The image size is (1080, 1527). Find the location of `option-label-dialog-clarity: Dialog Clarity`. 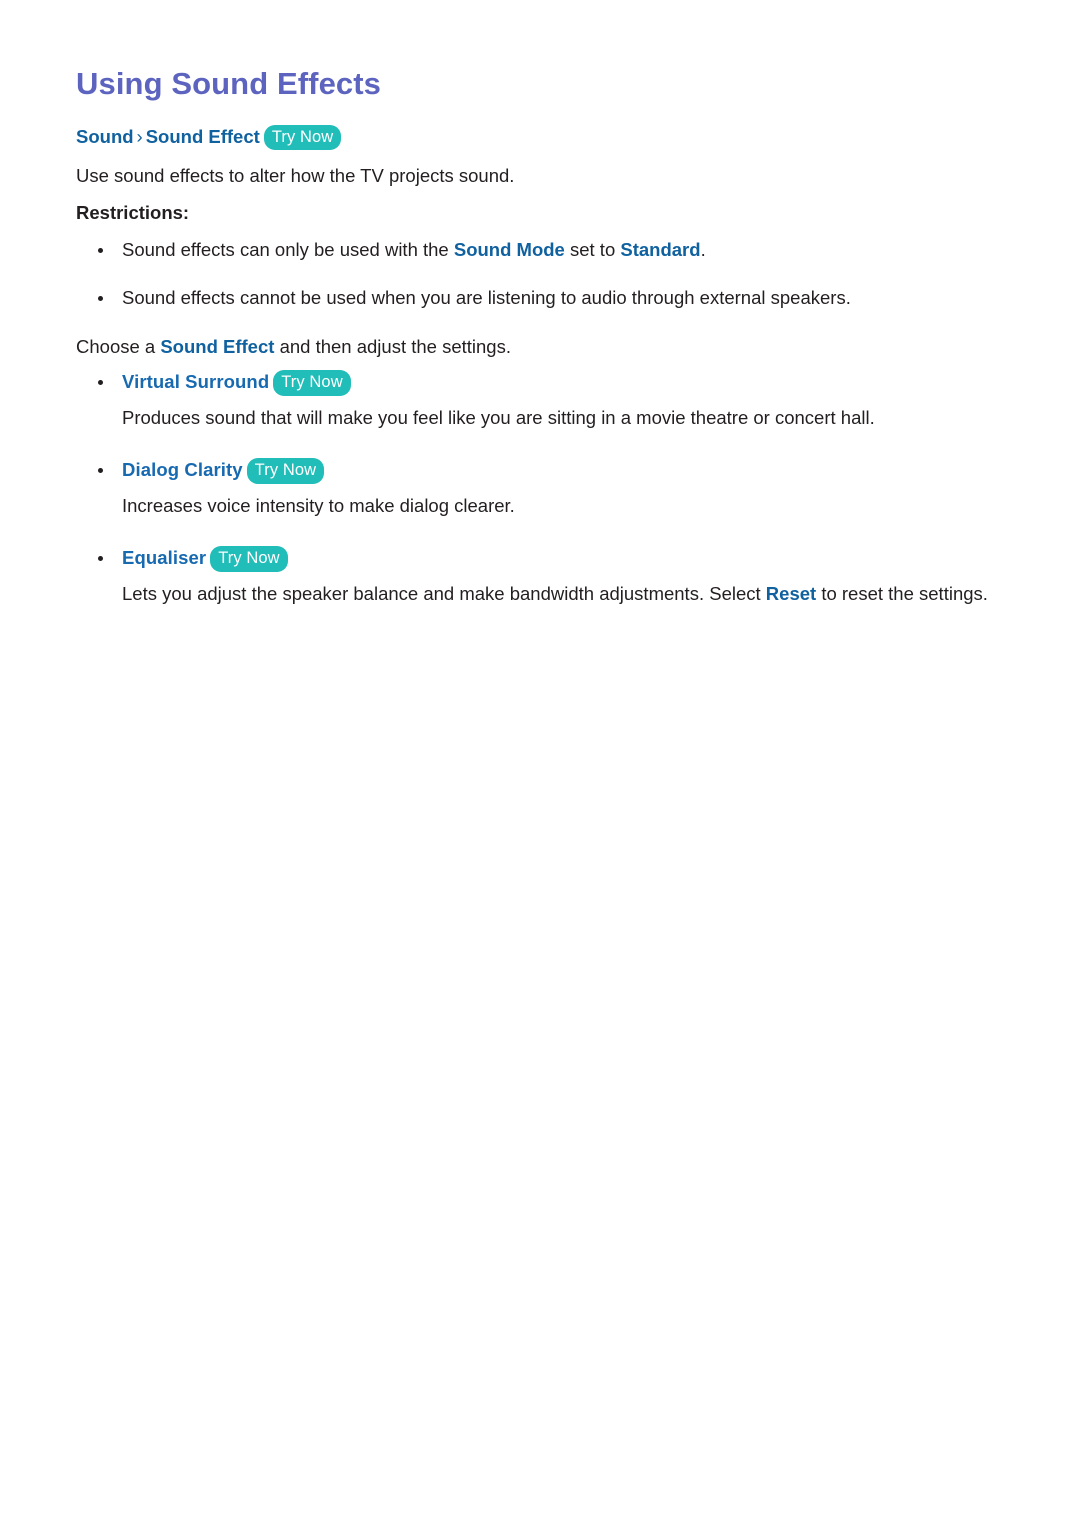

option-label-dialog-clarity: Dialog Clarity is located at coordinates (182, 469).